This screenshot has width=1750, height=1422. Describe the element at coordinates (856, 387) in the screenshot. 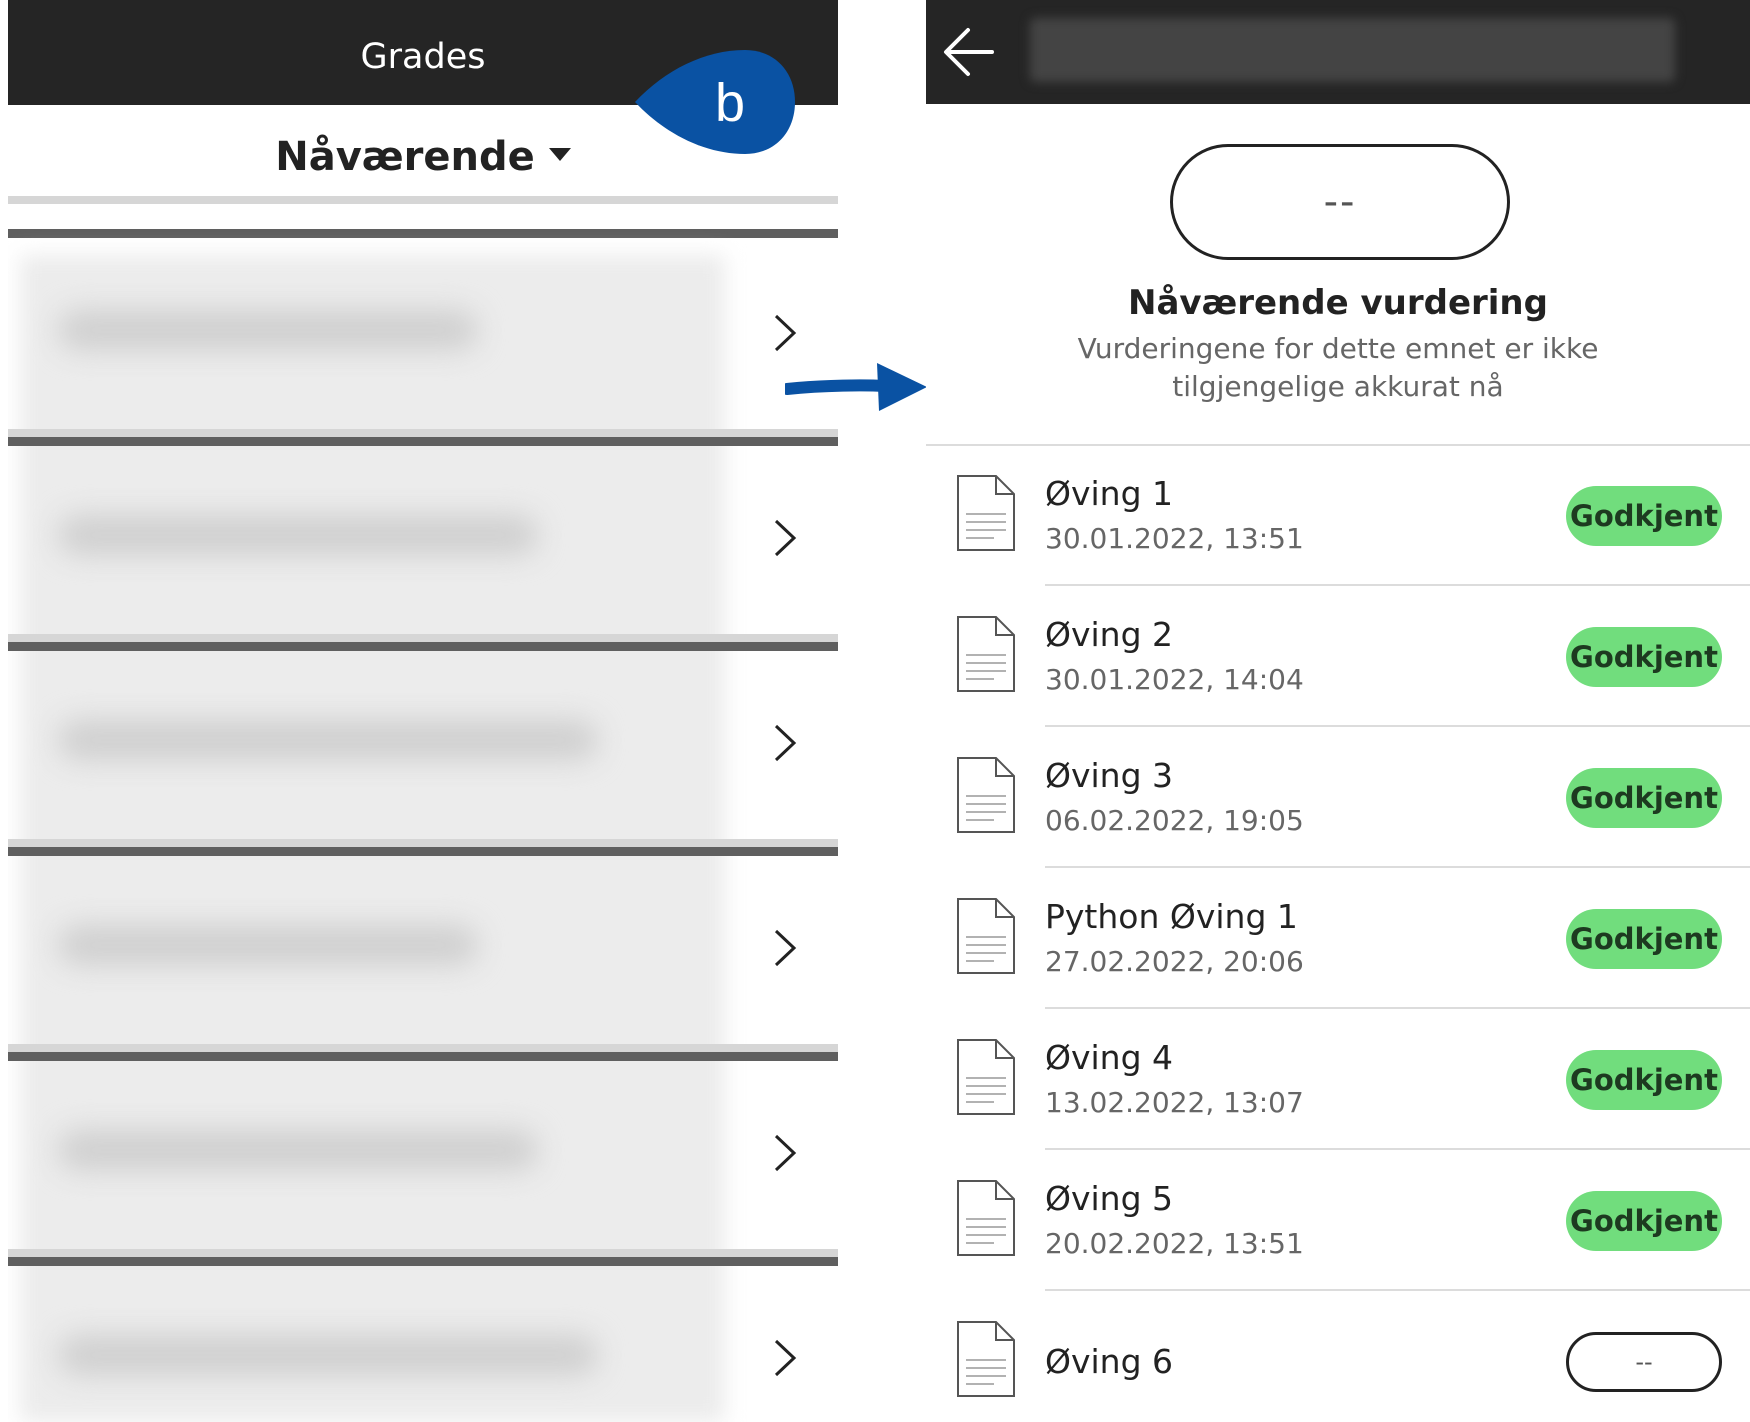

I see `arrow-right-icon` at that location.